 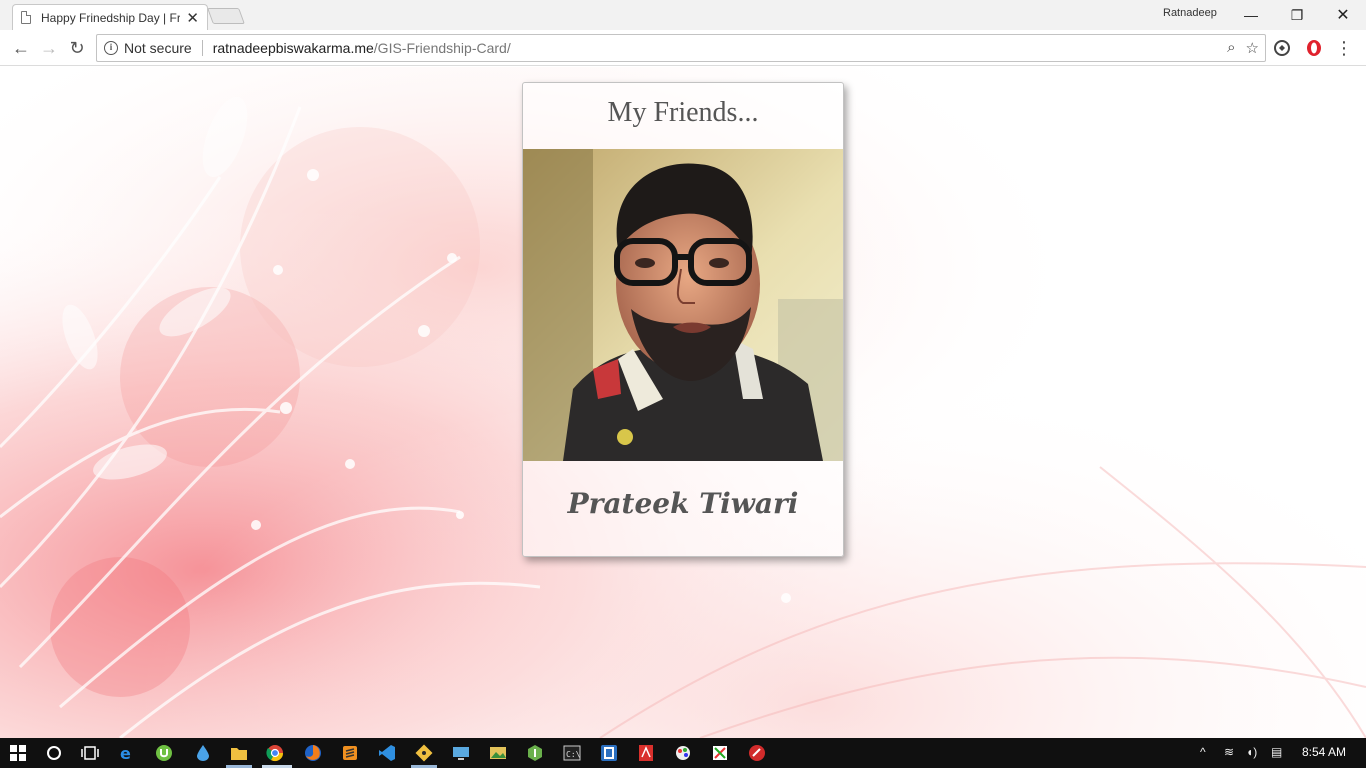 What do you see at coordinates (111, 48) in the screenshot?
I see `info-icon: i` at bounding box center [111, 48].